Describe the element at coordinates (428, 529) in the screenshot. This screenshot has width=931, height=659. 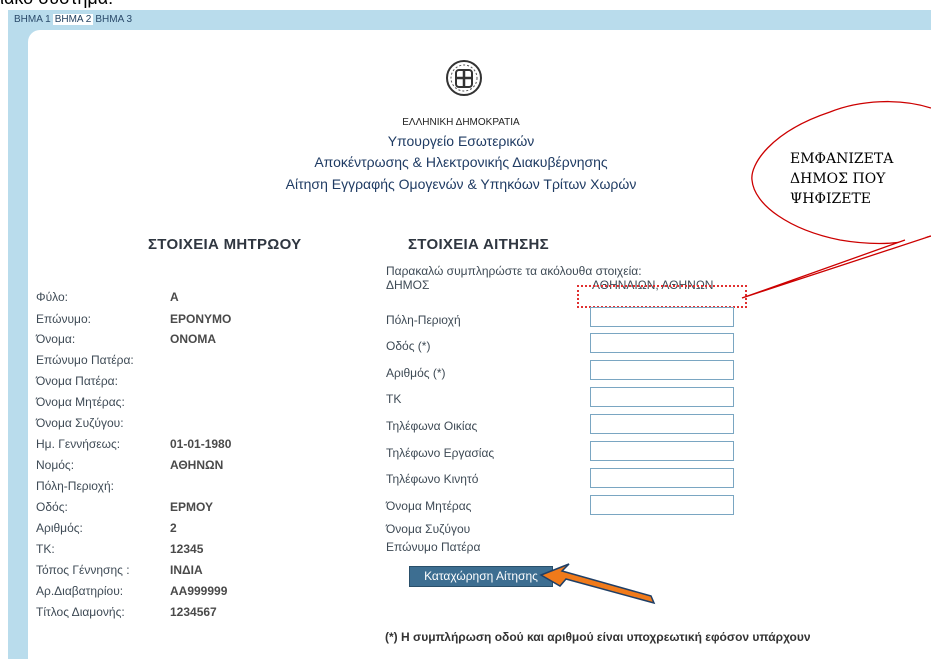
I see `field-label: Όνομα Συζύγου` at that location.